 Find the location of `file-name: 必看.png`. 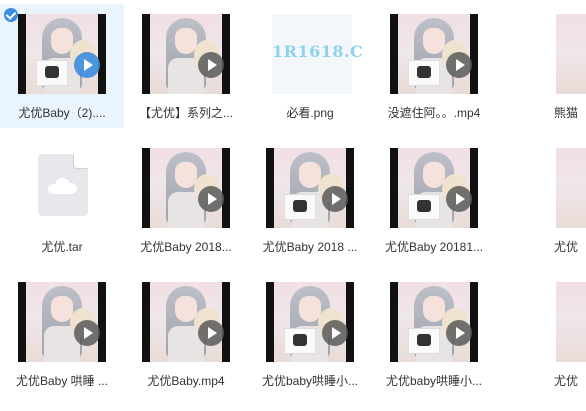

file-name: 必看.png is located at coordinates (310, 113).